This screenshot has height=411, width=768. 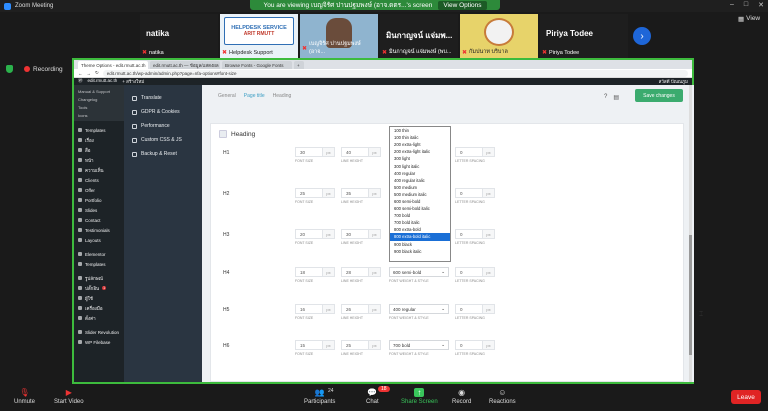 I want to click on chat-button: 💬 Chat, so click(x=372, y=396).